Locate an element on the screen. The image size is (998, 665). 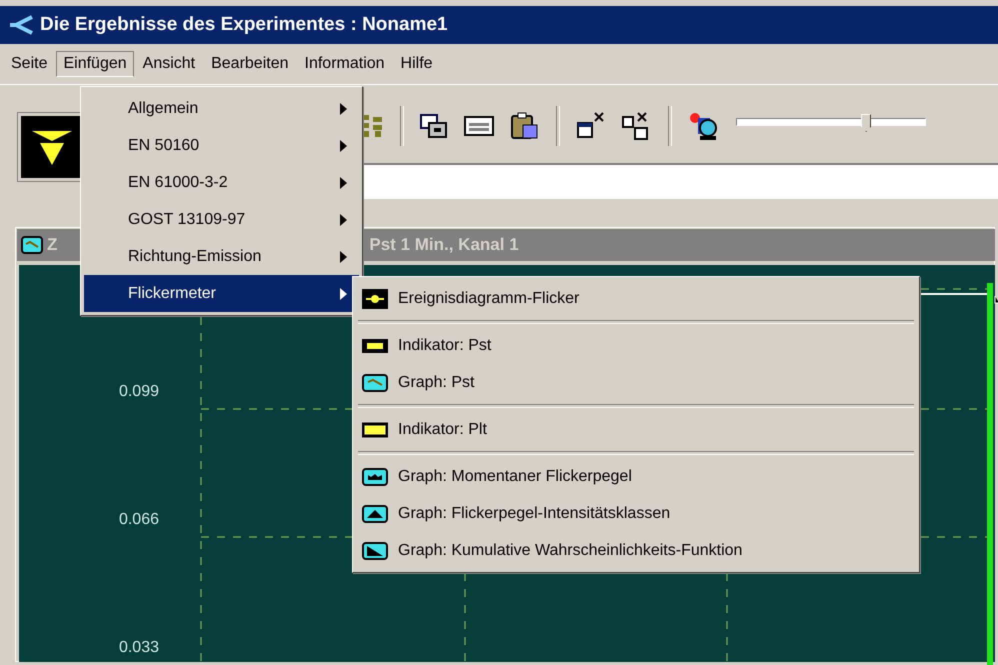
menu-item: Information is located at coordinates (345, 64).